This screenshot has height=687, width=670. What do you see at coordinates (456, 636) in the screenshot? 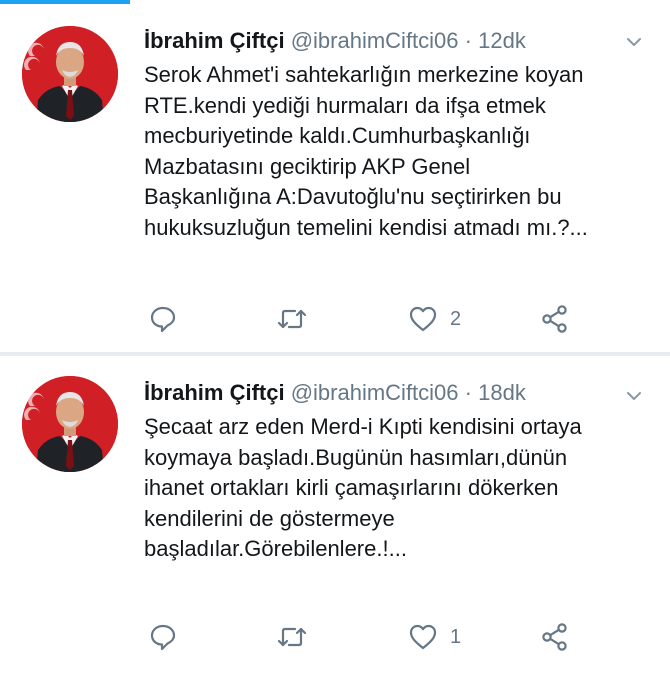
I see `like-count: 1` at bounding box center [456, 636].